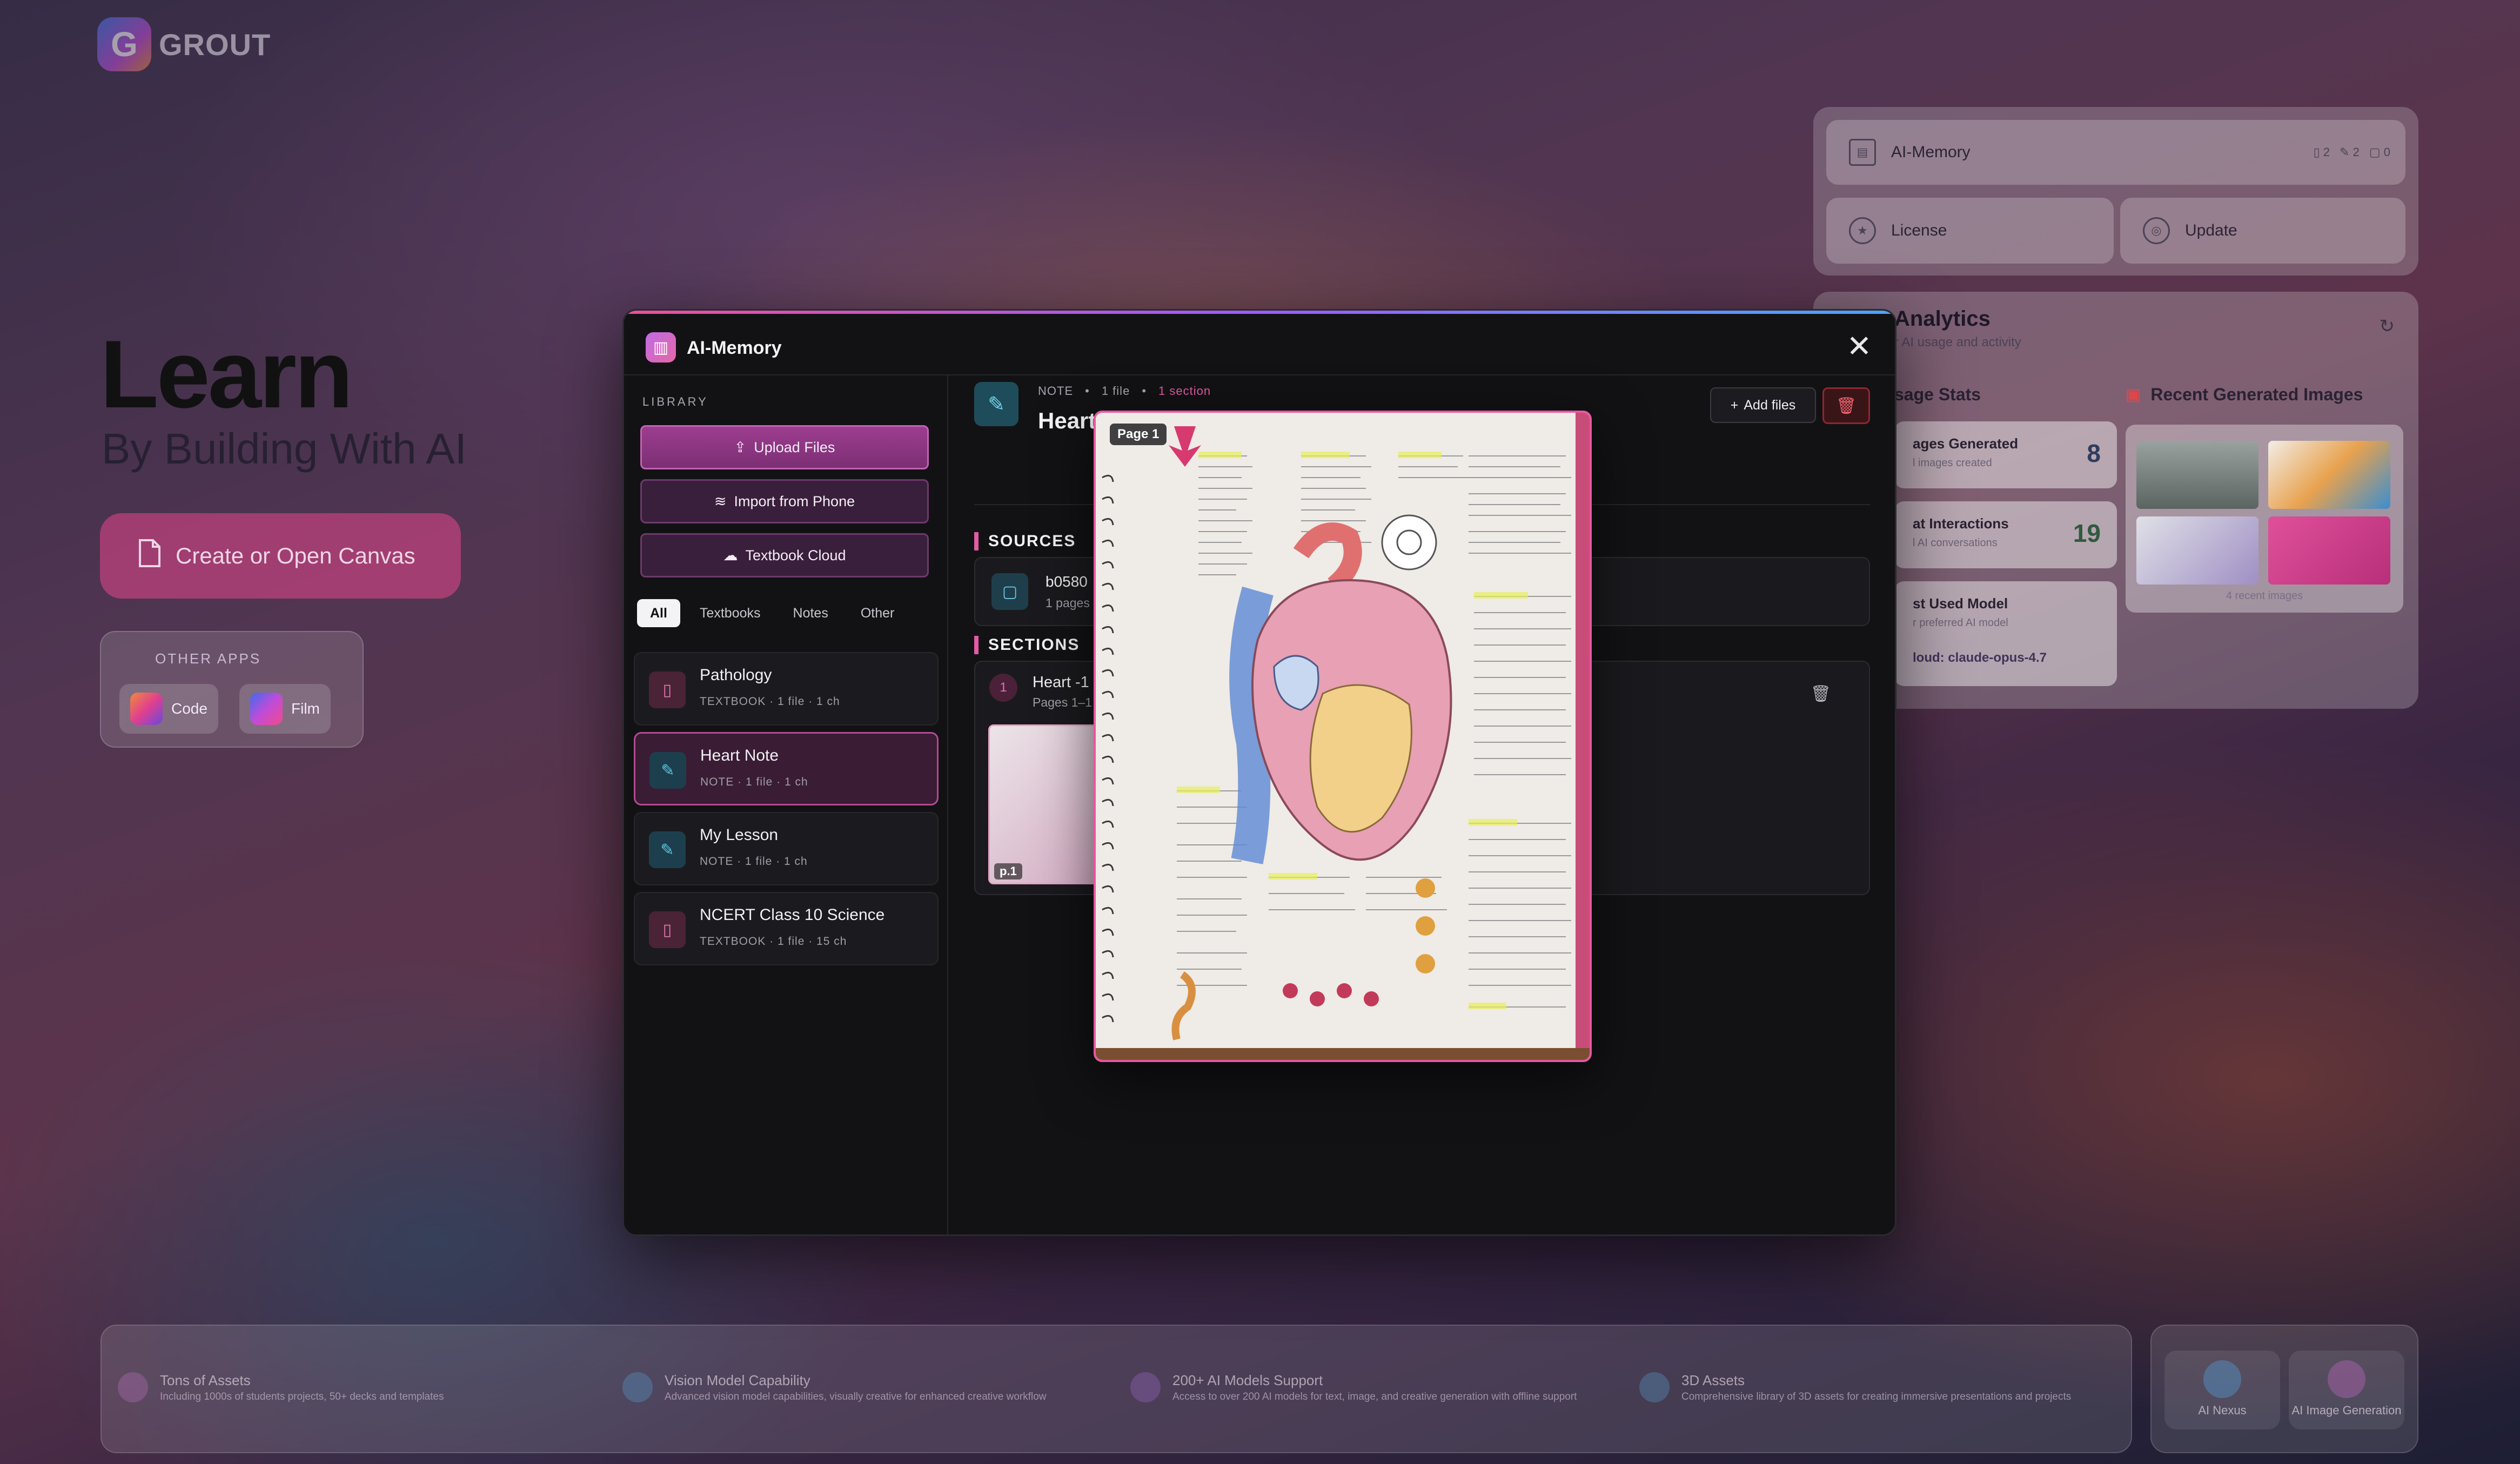 The height and width of the screenshot is (1464, 2520). What do you see at coordinates (280, 556) in the screenshot?
I see `create-canvas-button: Create or Open Canvas` at bounding box center [280, 556].